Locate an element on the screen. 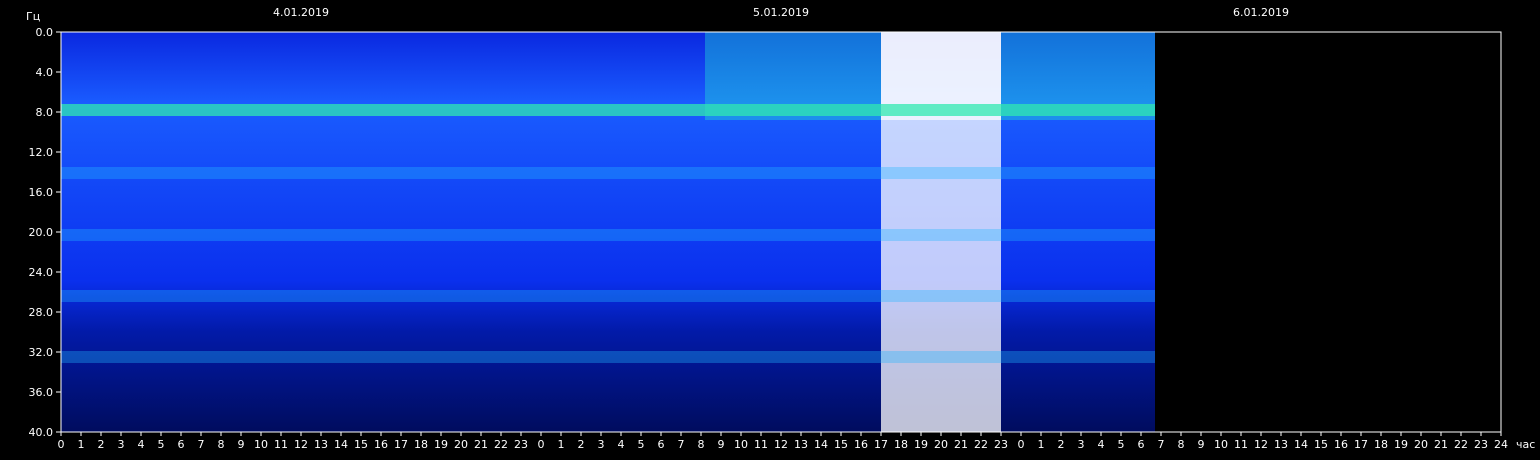 This screenshot has width=1540, height=460. y-tick-label: 16.0 is located at coordinates (41, 192).